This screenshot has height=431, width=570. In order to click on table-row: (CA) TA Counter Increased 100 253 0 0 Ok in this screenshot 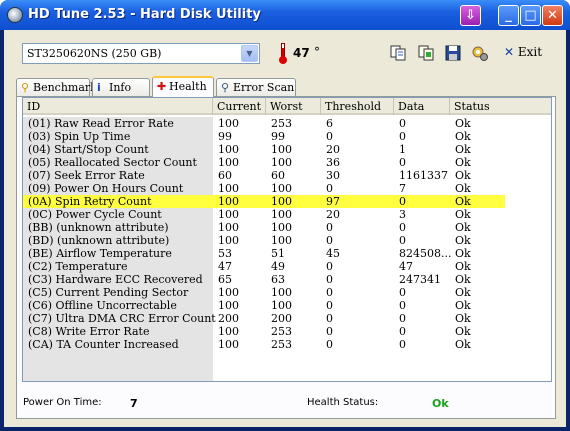, I will do `click(287, 344)`.